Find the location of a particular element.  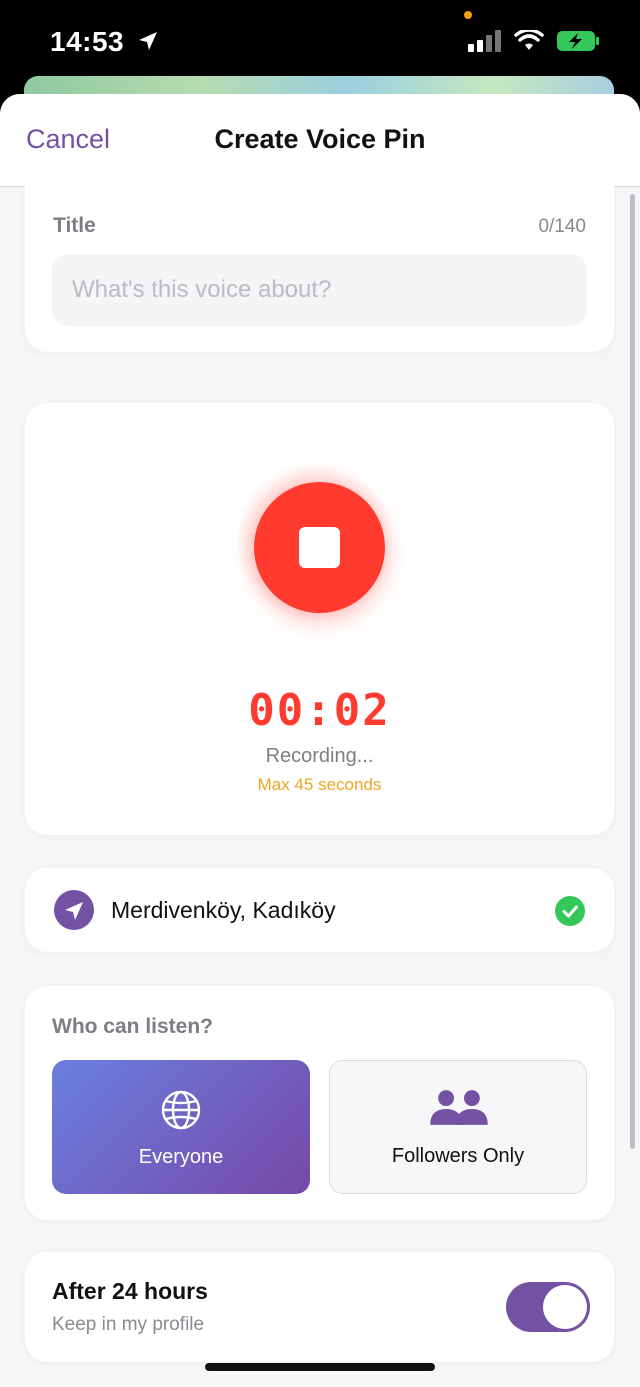

page-title: Create Voice Pin is located at coordinates (320, 139).